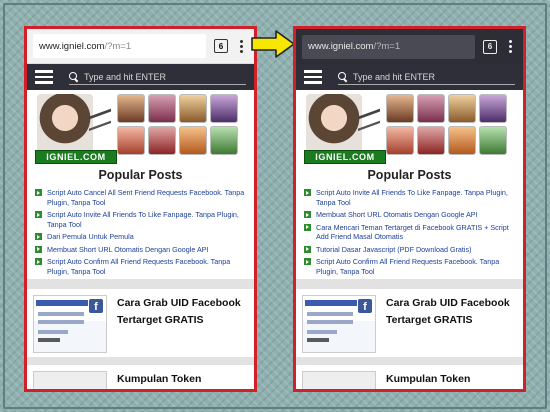 The image size is (550, 412). What do you see at coordinates (273, 44) in the screenshot?
I see `arrow-right-icon` at bounding box center [273, 44].